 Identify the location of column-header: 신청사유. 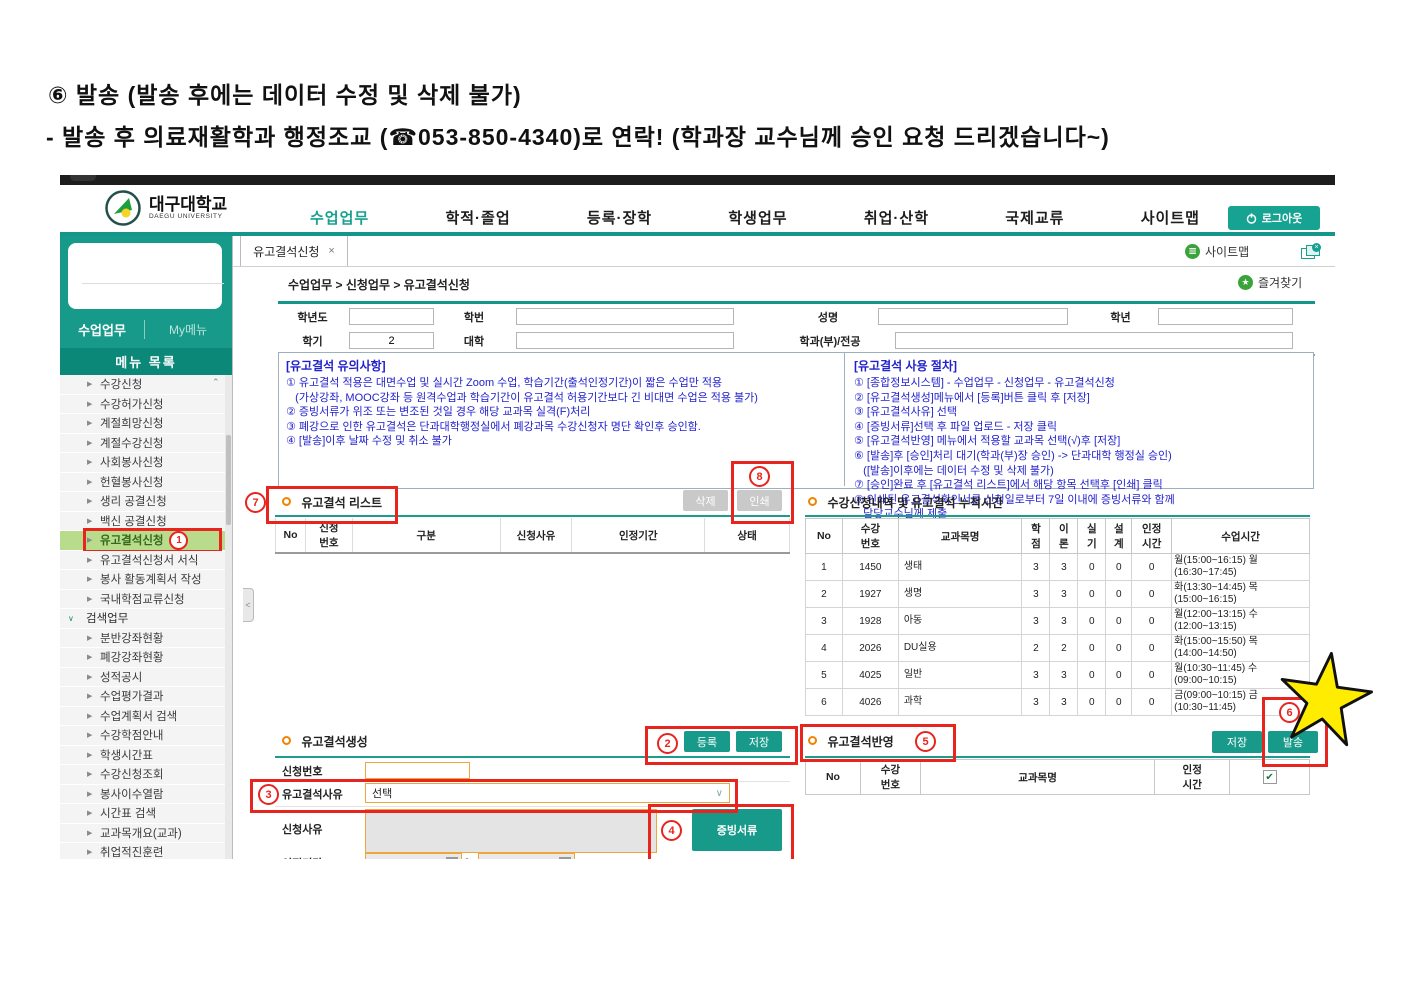
(536, 536).